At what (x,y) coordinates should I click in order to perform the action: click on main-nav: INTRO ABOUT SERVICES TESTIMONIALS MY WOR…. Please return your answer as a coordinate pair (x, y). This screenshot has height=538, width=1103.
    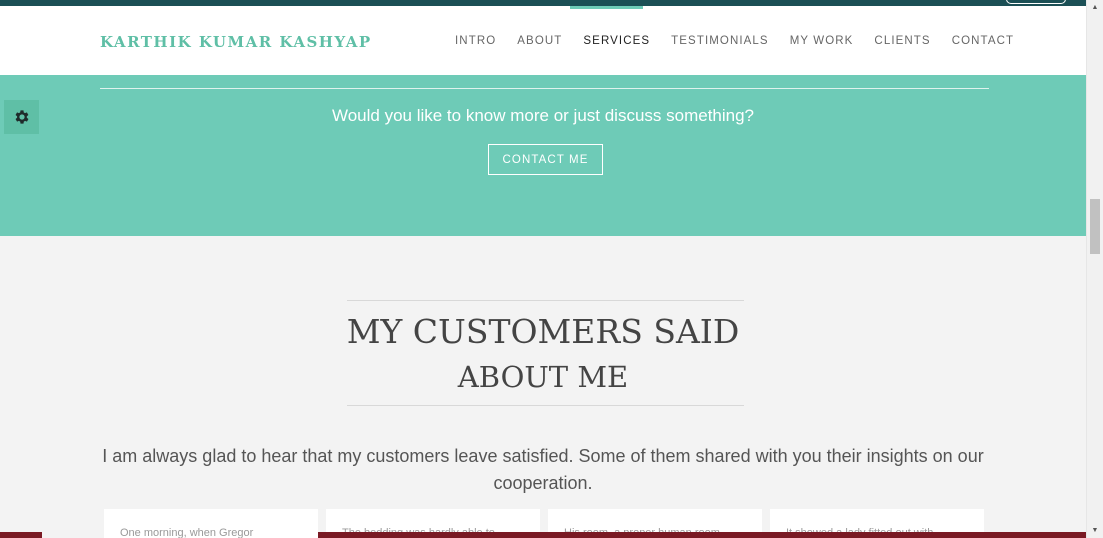
    Looking at the image, I should click on (745, 41).